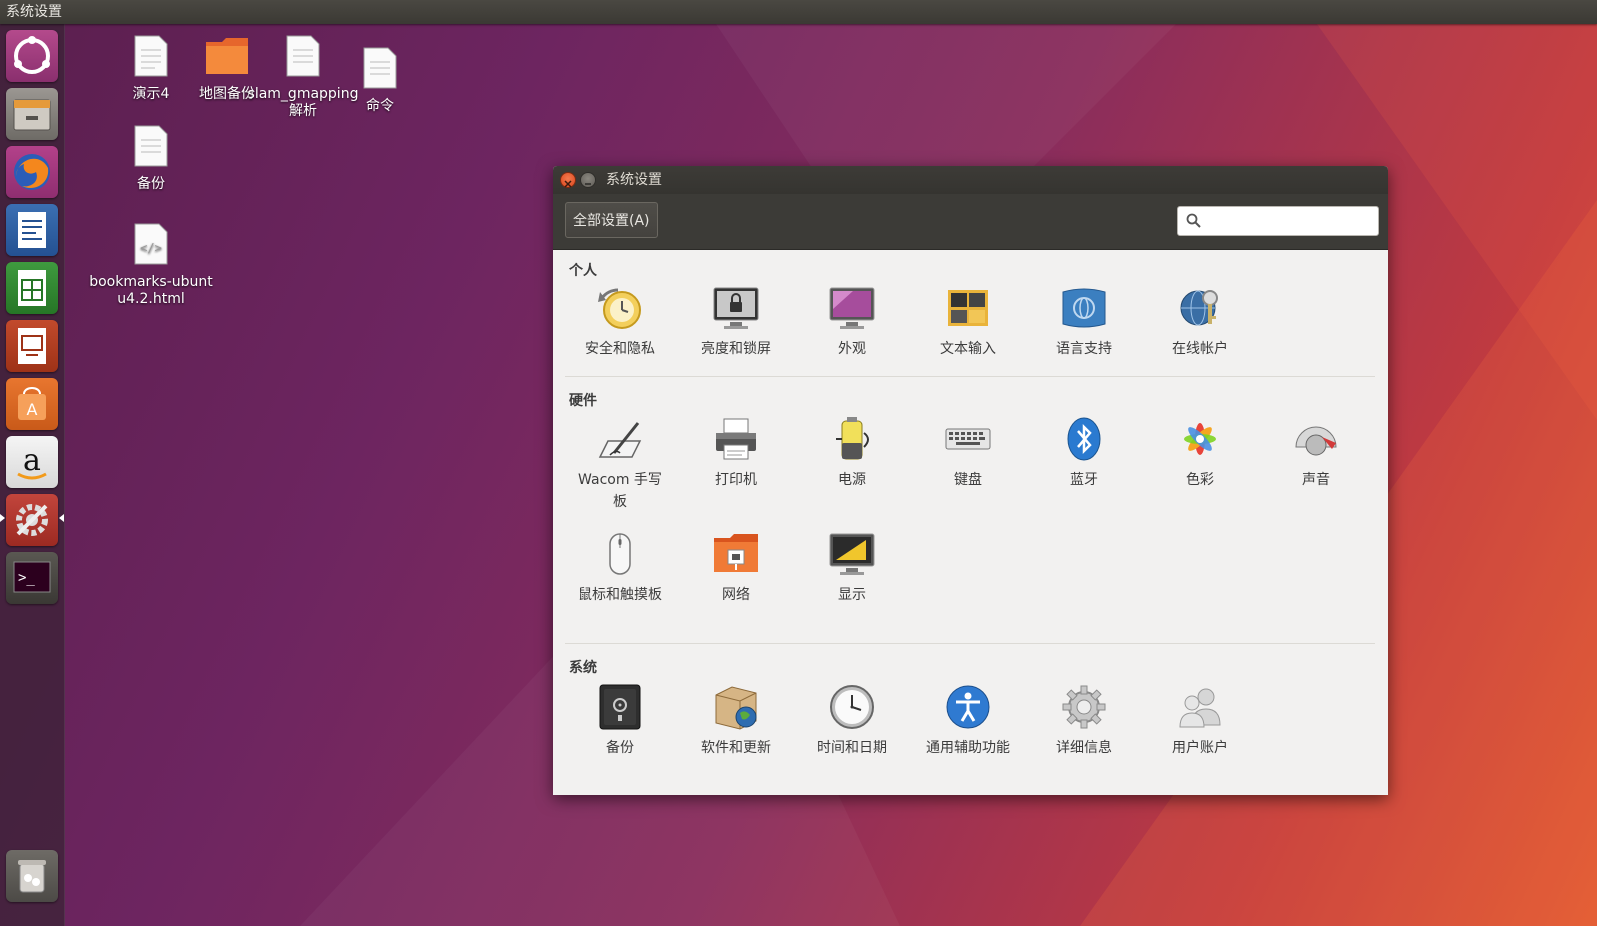  Describe the element at coordinates (736, 568) in the screenshot. I see `tile-network: 网络` at that location.